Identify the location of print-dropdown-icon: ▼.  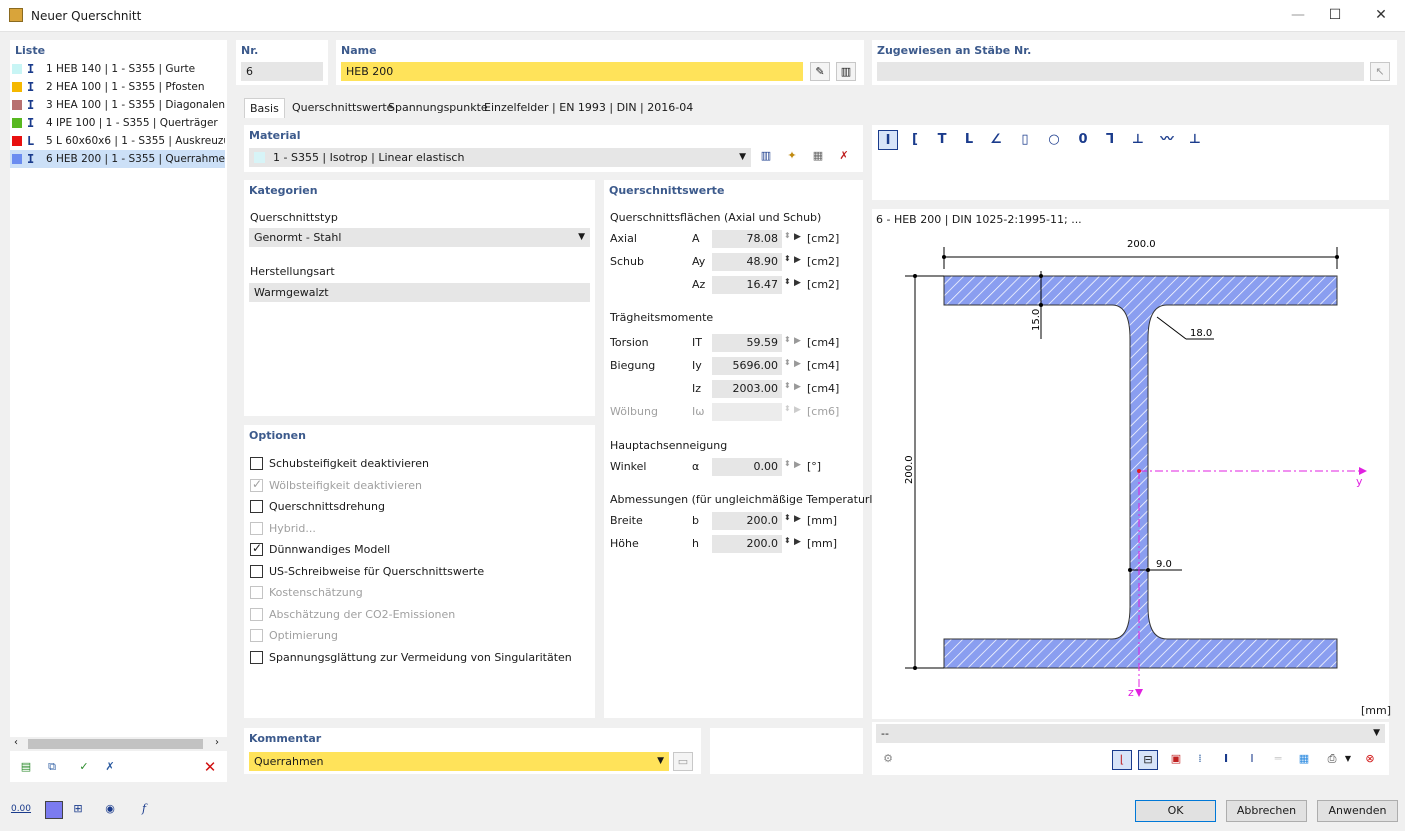
(1348, 760).